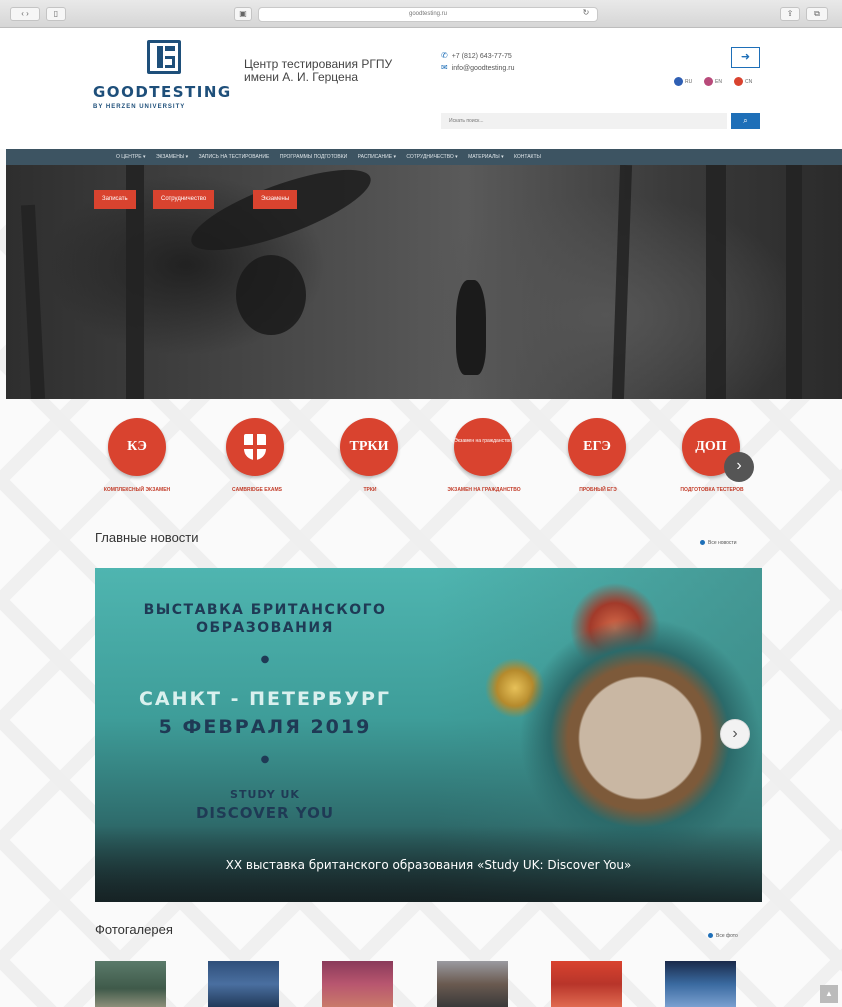  I want to click on flag-cn-icon, so click(738, 81).